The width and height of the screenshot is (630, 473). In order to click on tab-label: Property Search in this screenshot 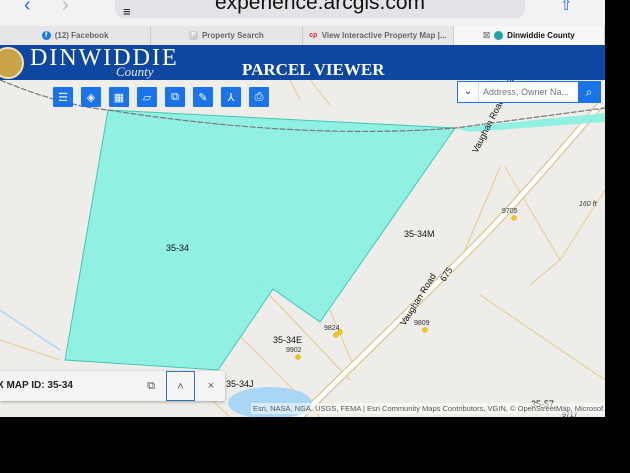, I will do `click(232, 35)`.